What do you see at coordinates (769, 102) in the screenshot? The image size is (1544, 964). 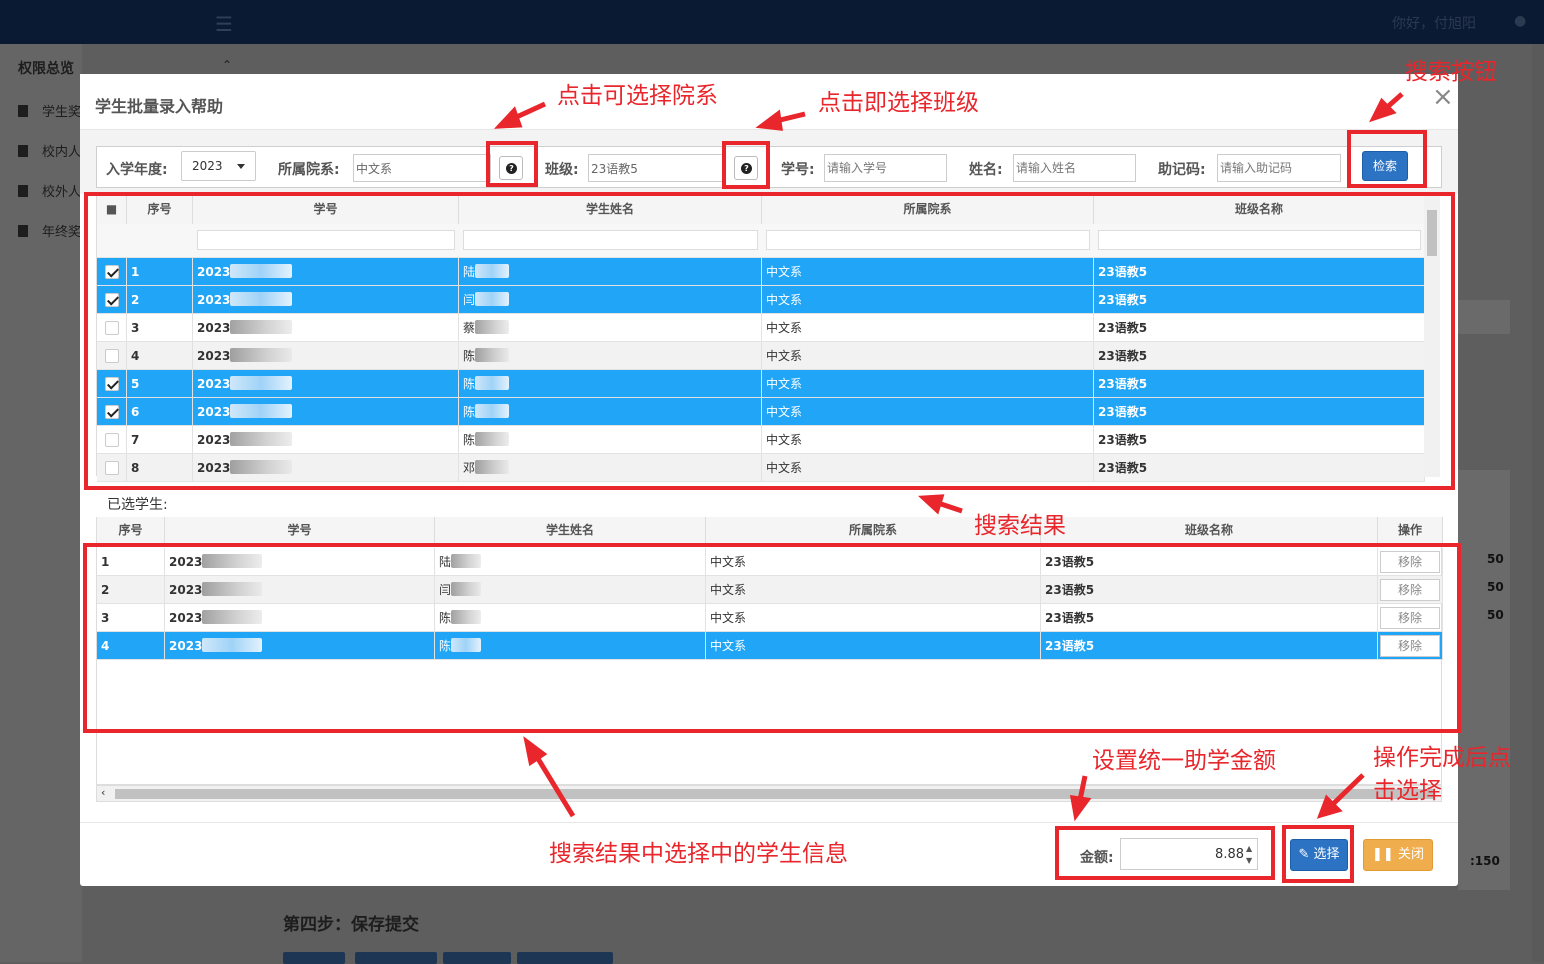 I see `modal-header` at bounding box center [769, 102].